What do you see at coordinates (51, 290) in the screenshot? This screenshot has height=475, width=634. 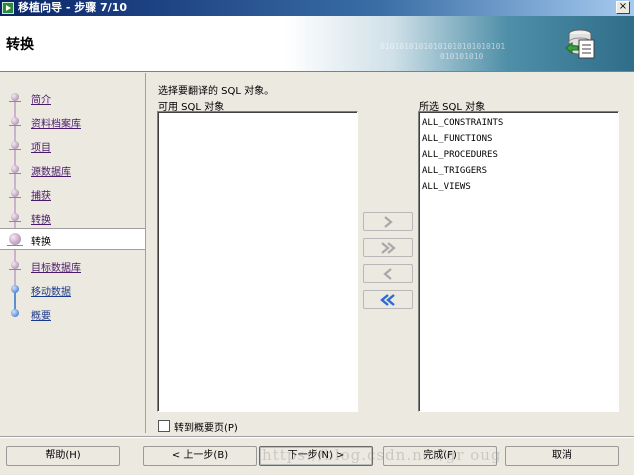 I see `step-label: 移动数据` at bounding box center [51, 290].